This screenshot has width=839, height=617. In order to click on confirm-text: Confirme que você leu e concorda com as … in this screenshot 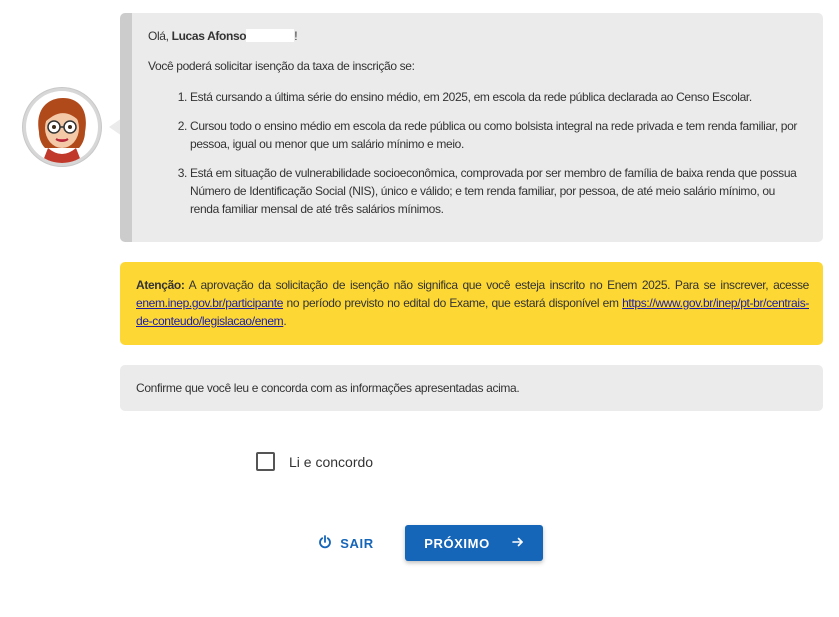, I will do `click(328, 388)`.